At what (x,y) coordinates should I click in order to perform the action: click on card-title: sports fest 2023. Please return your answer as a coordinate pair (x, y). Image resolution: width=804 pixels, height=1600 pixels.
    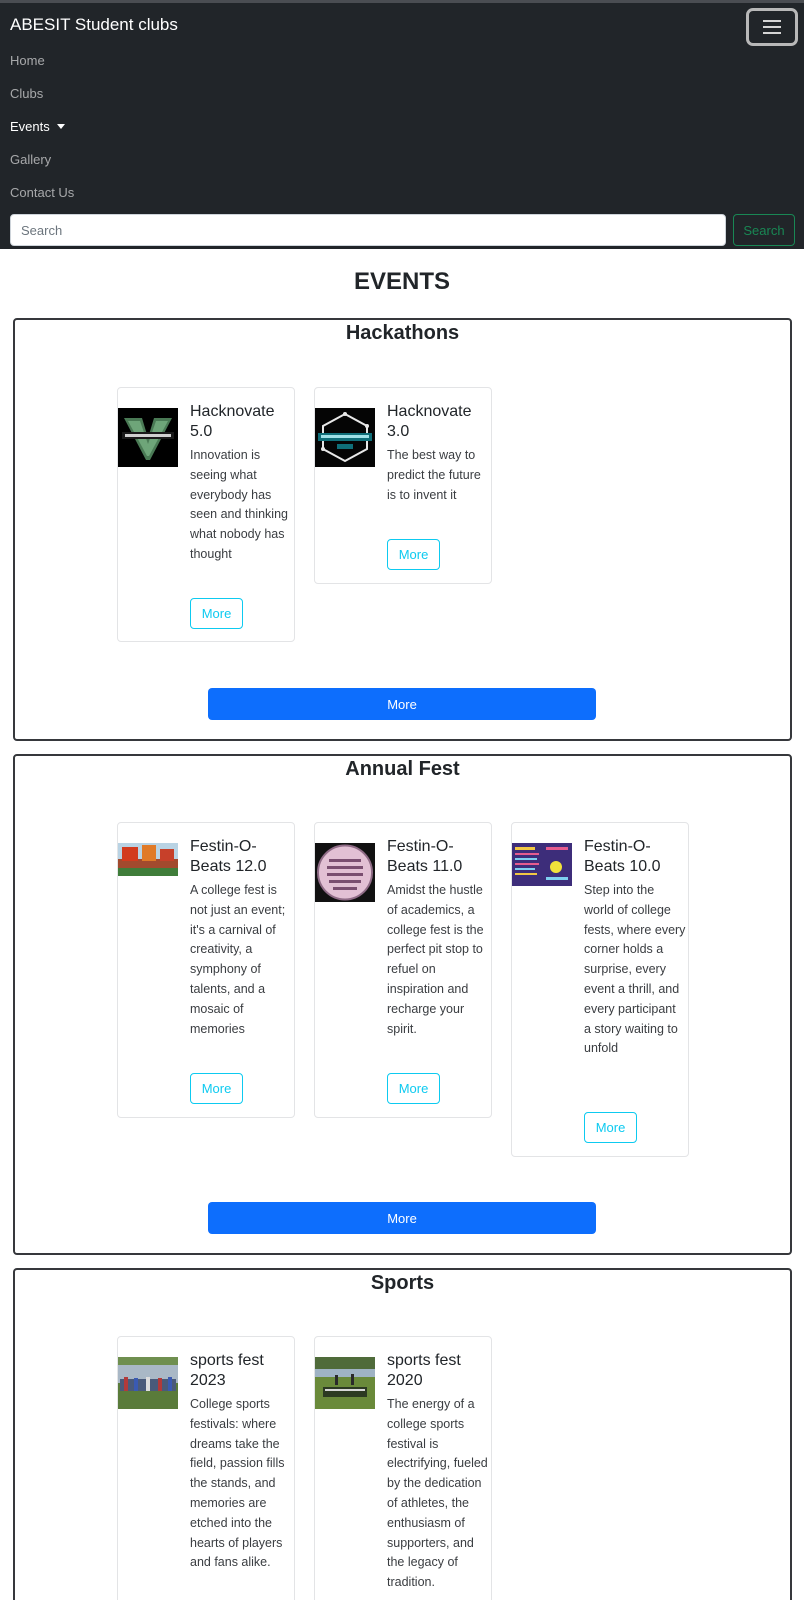
    Looking at the image, I should click on (227, 1370).